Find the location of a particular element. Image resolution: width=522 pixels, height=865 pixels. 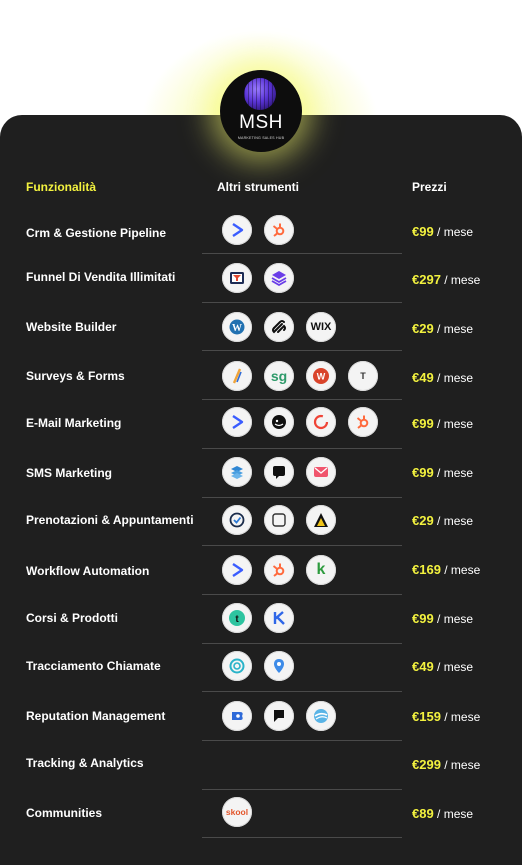

feature-label: Communities is located at coordinates (64, 813).